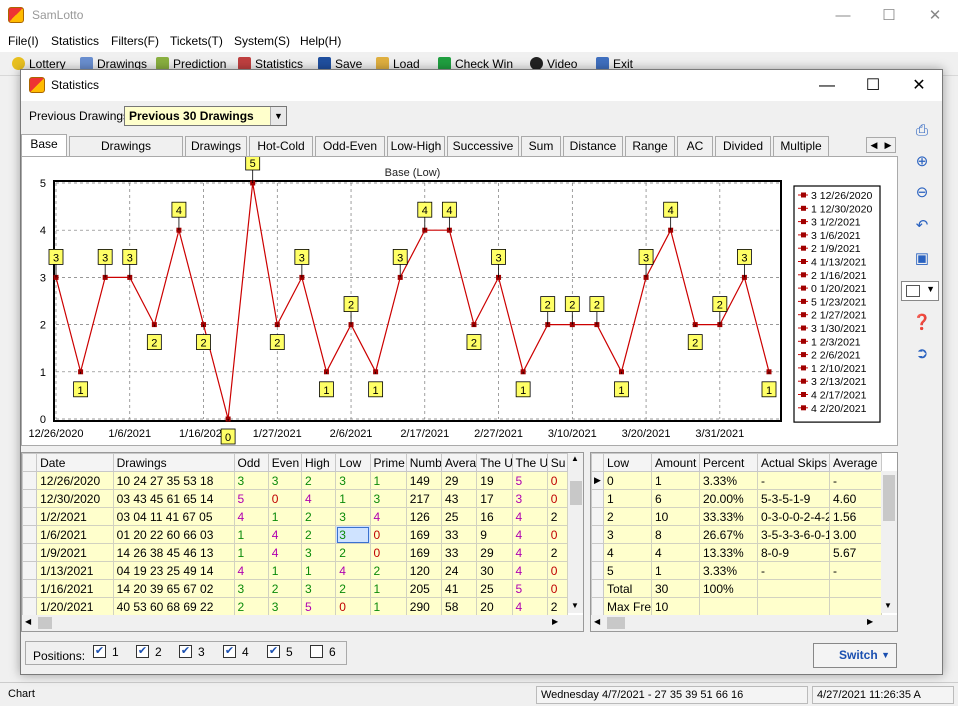 The height and width of the screenshot is (706, 958). Describe the element at coordinates (75, 588) in the screenshot. I see `table-cell: 1/16/2021` at that location.